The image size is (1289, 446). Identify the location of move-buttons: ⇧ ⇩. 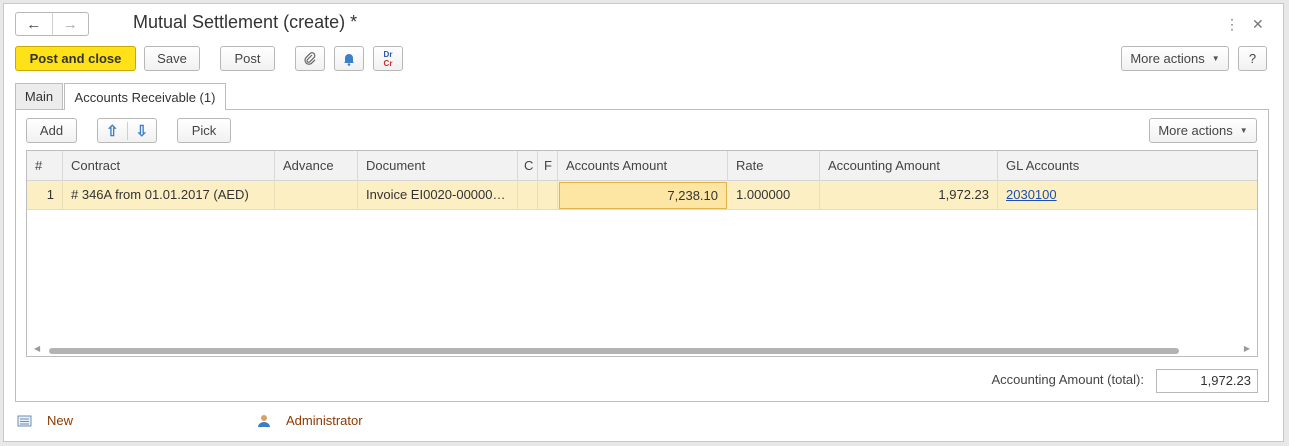
(127, 130).